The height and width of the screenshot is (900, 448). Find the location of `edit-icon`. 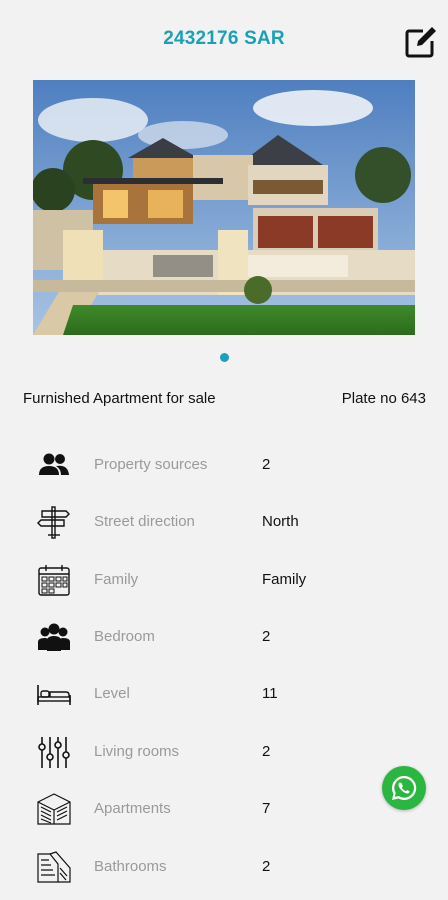

edit-icon is located at coordinates (420, 42).